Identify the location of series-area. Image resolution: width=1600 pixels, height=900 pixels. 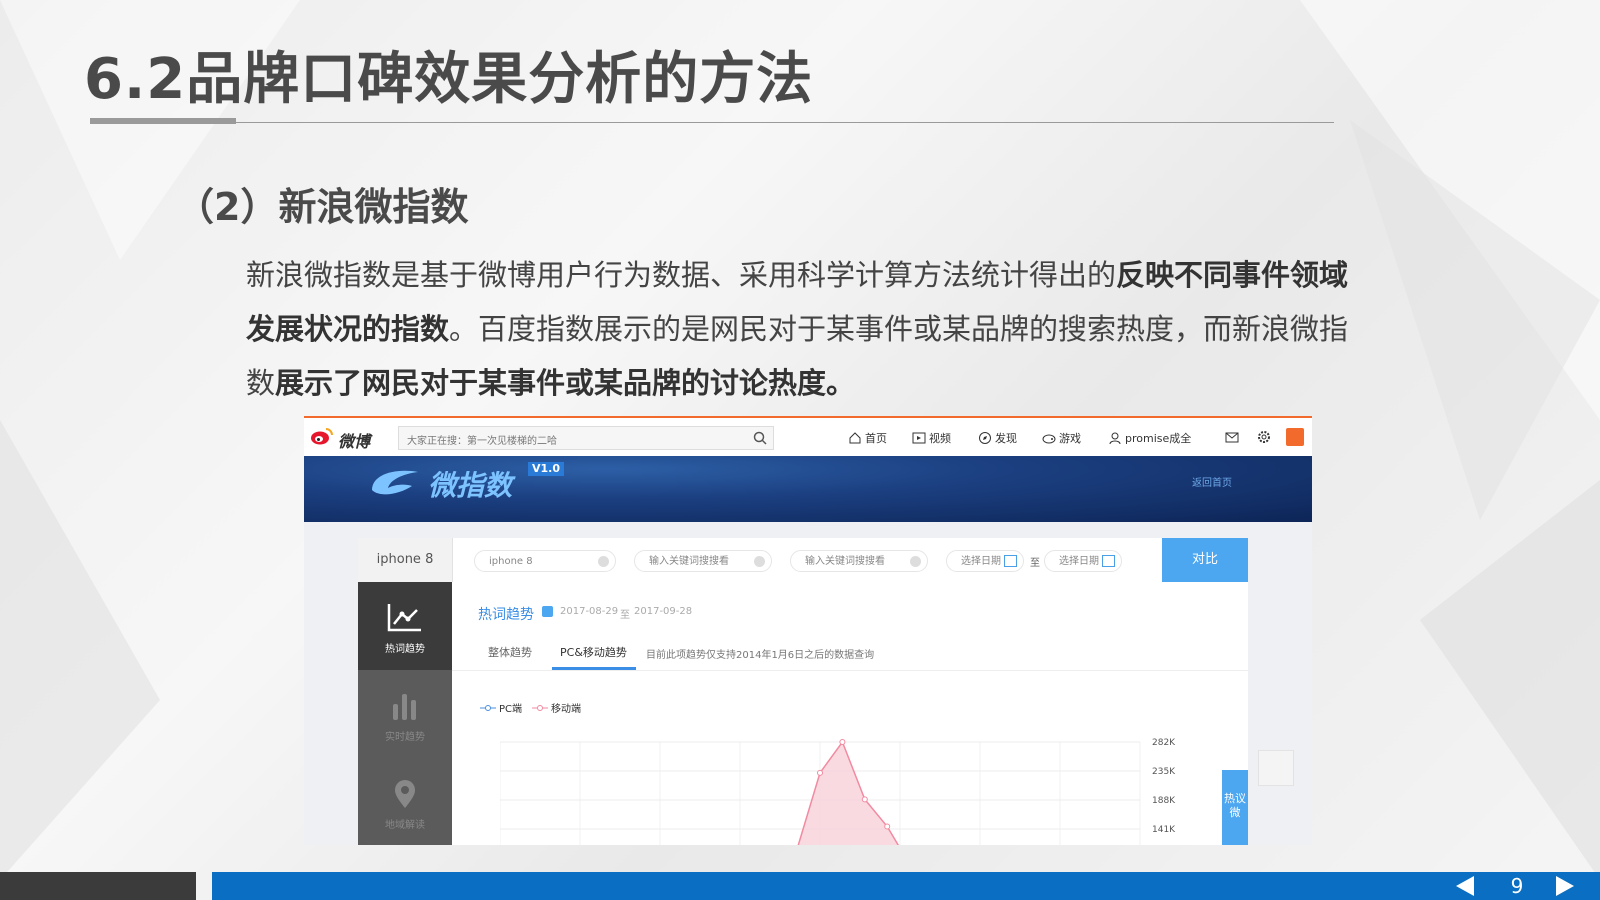
(847, 793).